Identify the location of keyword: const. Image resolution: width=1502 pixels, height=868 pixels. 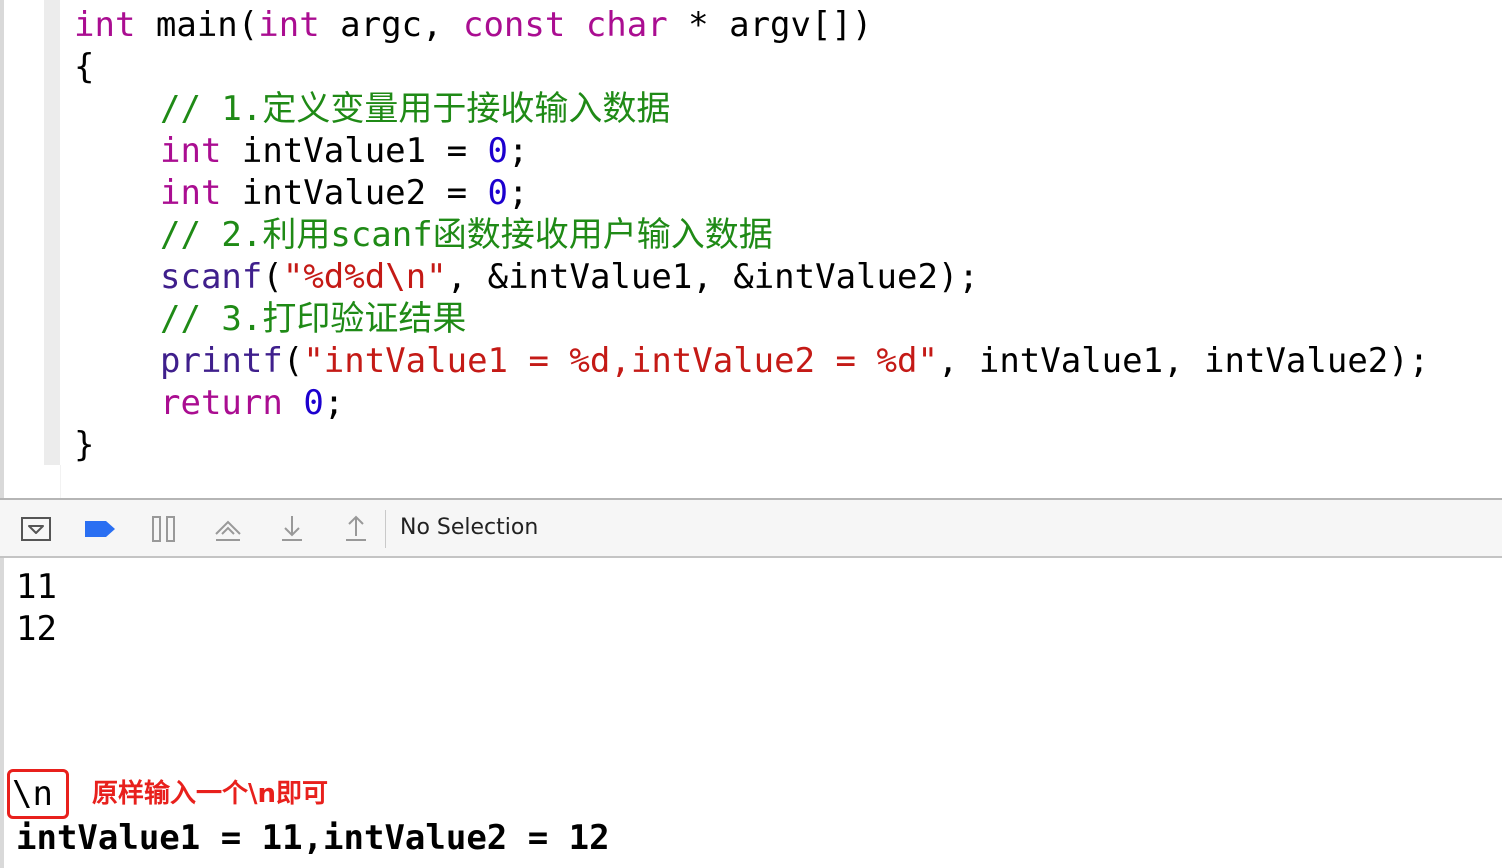
(514, 25).